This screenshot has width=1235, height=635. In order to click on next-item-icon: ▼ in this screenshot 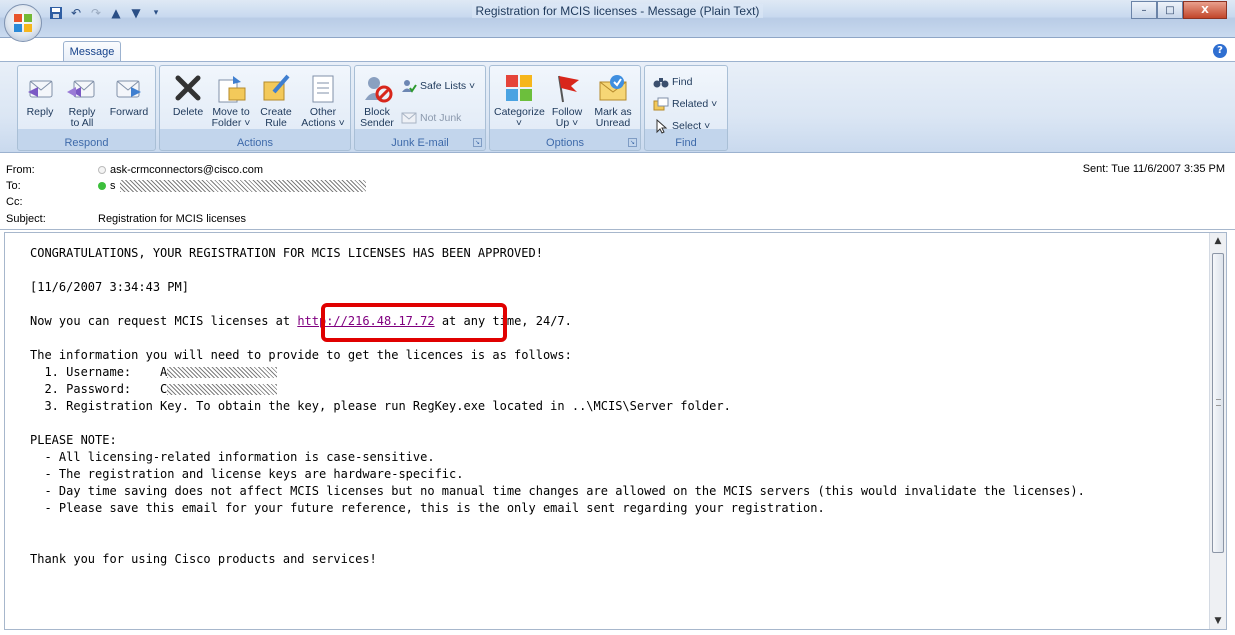, I will do `click(136, 13)`.